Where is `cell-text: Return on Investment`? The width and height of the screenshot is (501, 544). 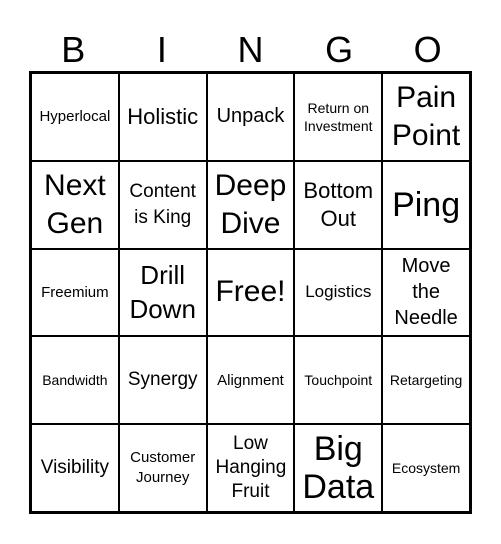 cell-text: Return on Investment is located at coordinates (338, 116).